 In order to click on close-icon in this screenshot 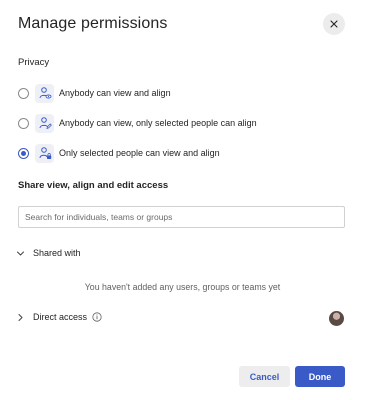, I will do `click(334, 24)`.